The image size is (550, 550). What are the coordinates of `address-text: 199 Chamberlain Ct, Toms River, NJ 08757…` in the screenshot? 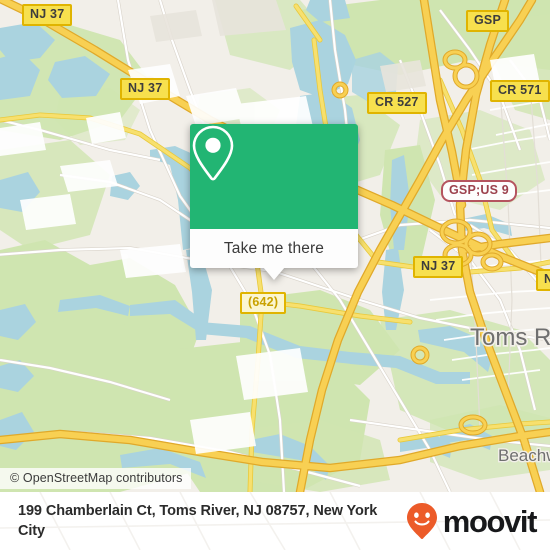 It's located at (198, 521).